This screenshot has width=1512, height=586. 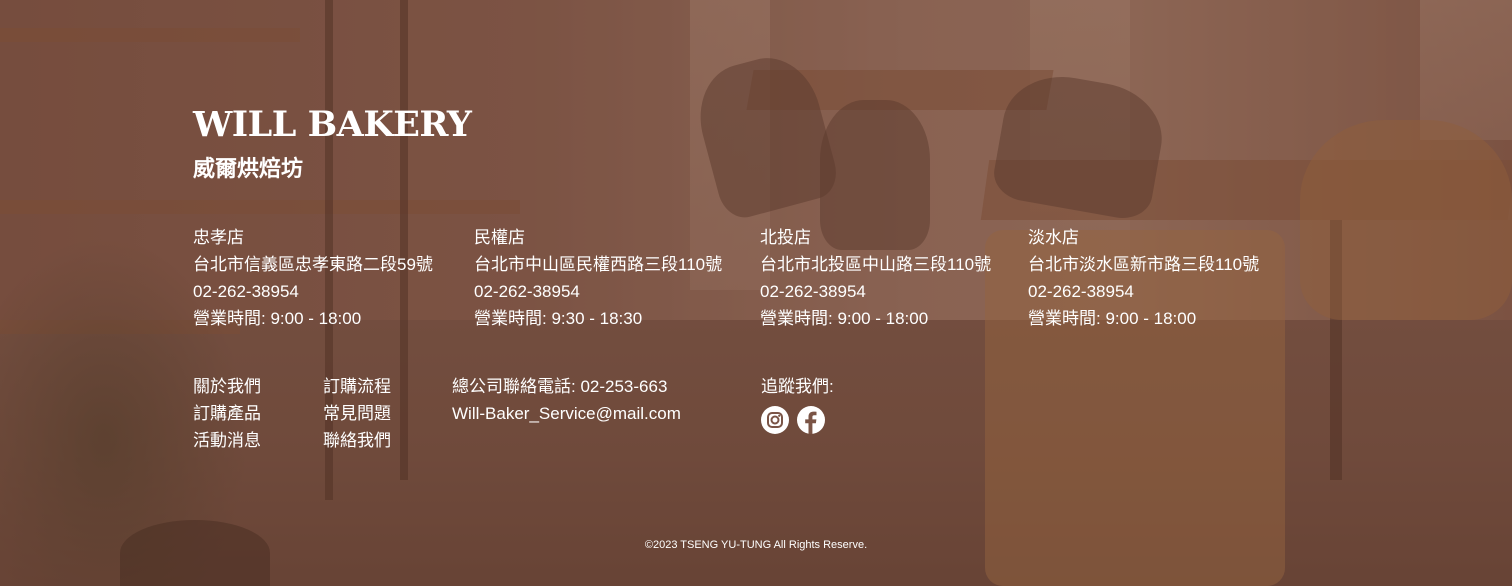 What do you see at coordinates (797, 403) in the screenshot?
I see `follow-us: 追蹤我們:` at bounding box center [797, 403].